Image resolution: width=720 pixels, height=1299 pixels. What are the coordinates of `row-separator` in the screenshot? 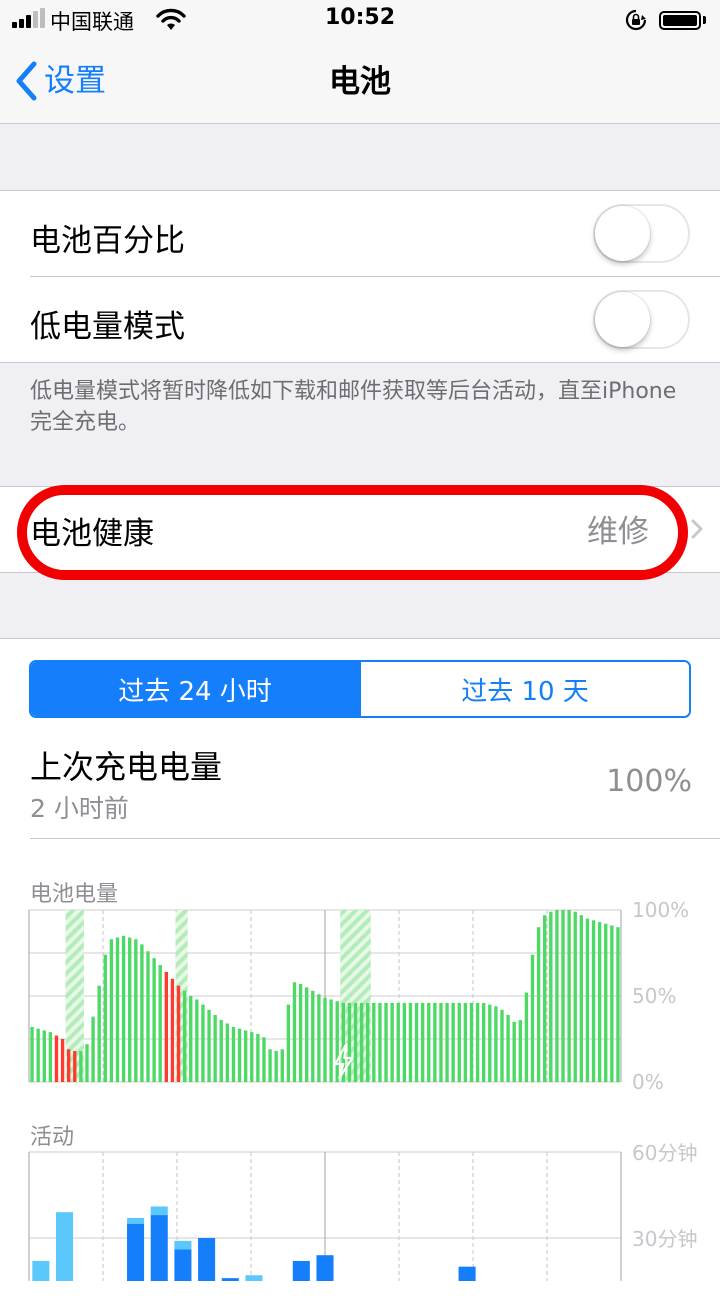 It's located at (375, 838).